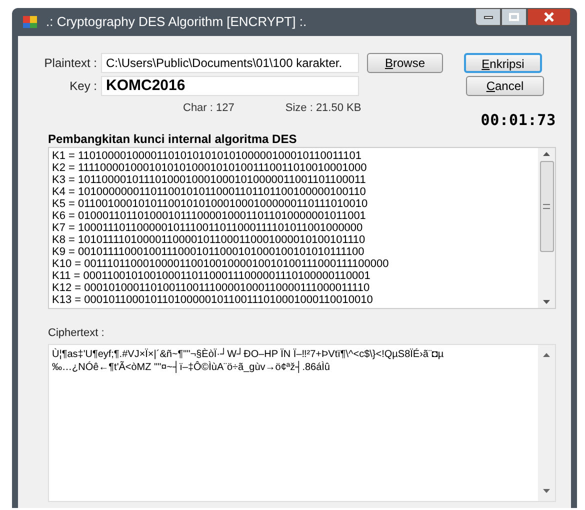  What do you see at coordinates (176, 22) in the screenshot?
I see `window-title: .: Cryptography DES Algorithm [ENCRYPT] :.` at bounding box center [176, 22].